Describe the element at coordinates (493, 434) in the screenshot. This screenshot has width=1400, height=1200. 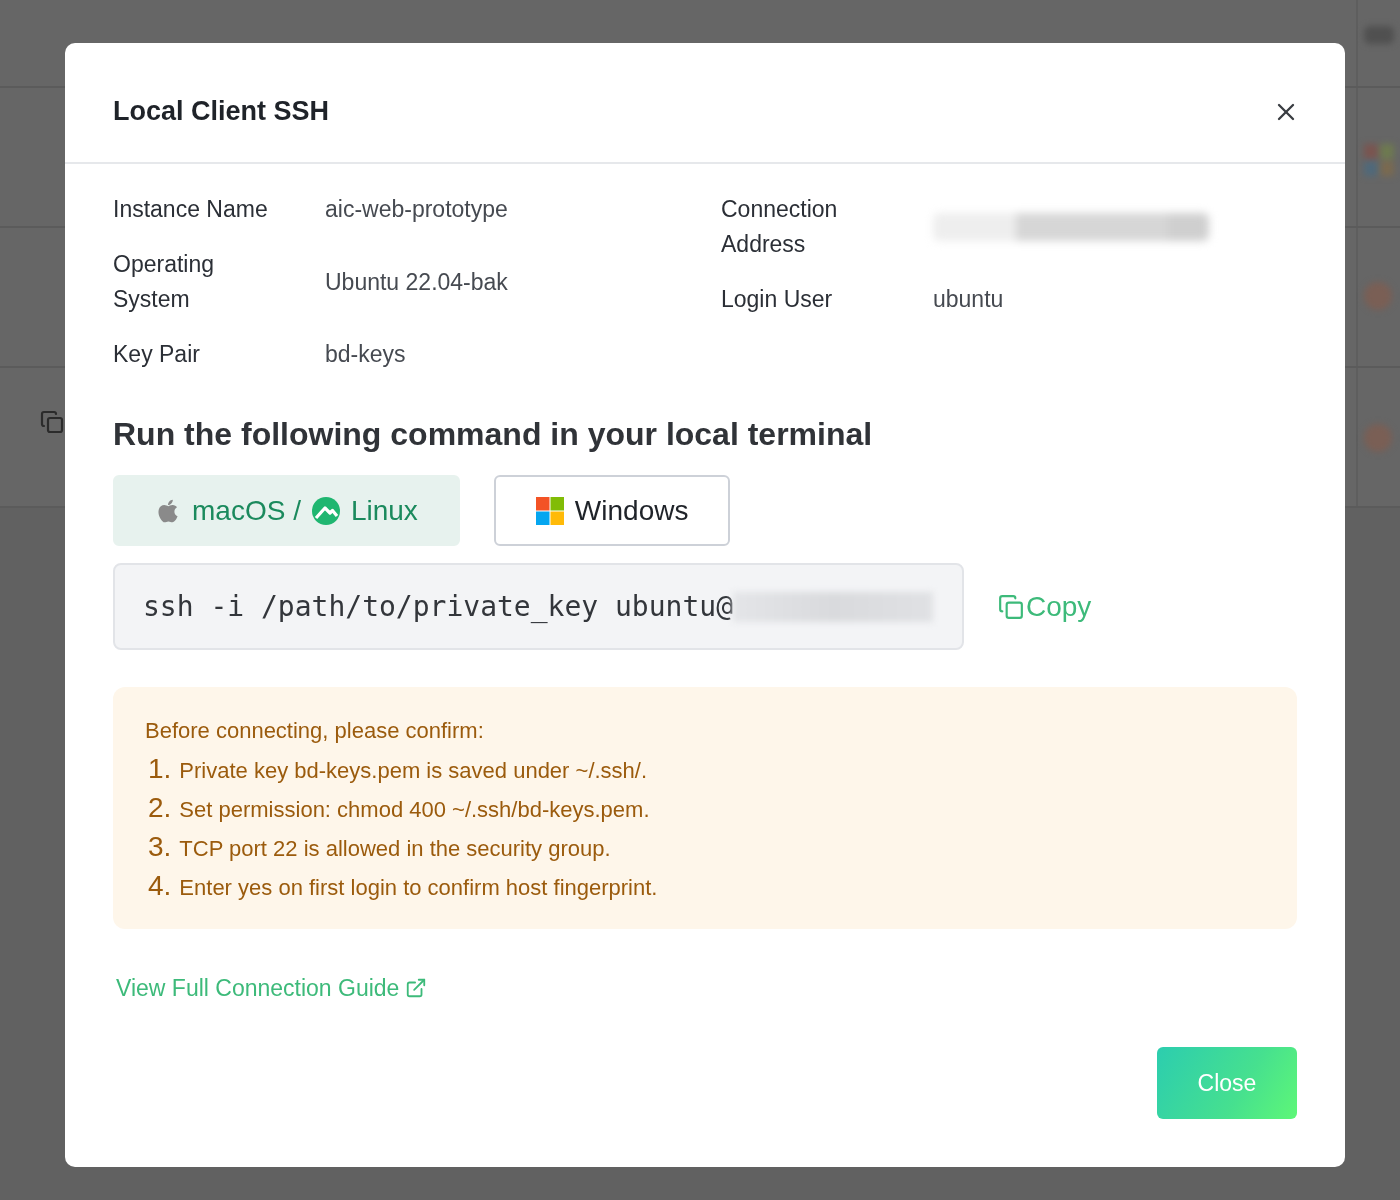
I see `section-heading: Run the following command in your local terminal` at that location.